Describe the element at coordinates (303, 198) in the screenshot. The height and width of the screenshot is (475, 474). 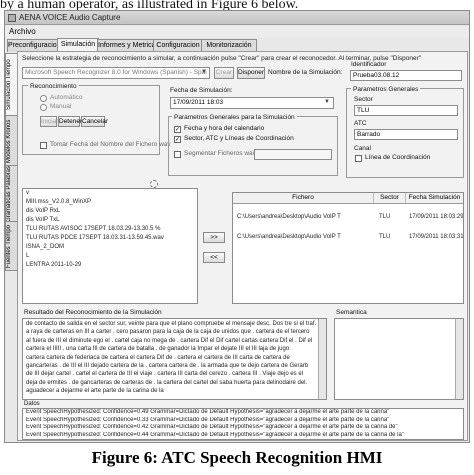
I see `column-header-fichero: Fichero` at that location.